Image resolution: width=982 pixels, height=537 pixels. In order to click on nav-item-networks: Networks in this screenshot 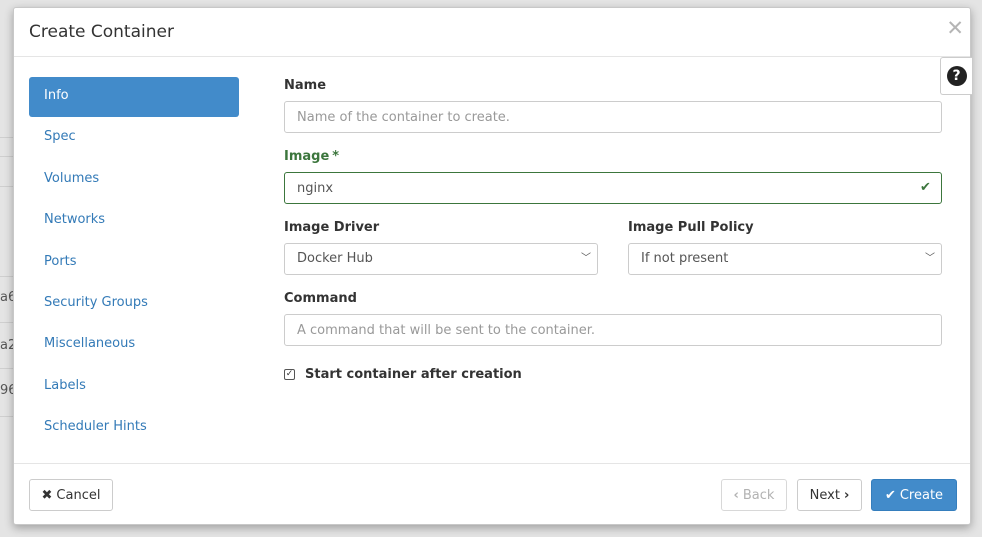, I will do `click(134, 221)`.